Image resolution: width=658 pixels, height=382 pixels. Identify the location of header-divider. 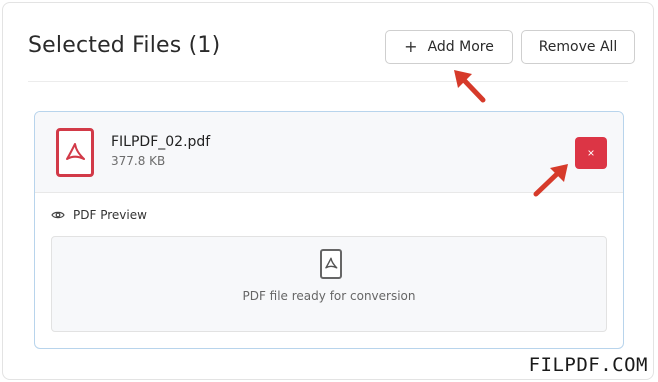
(328, 81).